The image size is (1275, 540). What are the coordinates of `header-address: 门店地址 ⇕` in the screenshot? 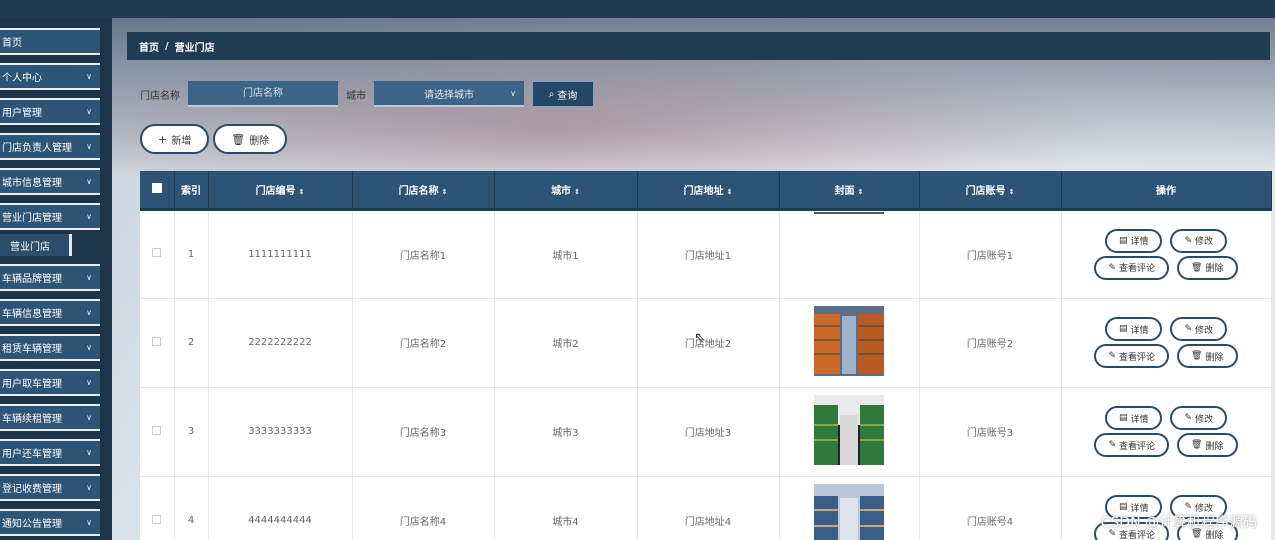 It's located at (708, 191).